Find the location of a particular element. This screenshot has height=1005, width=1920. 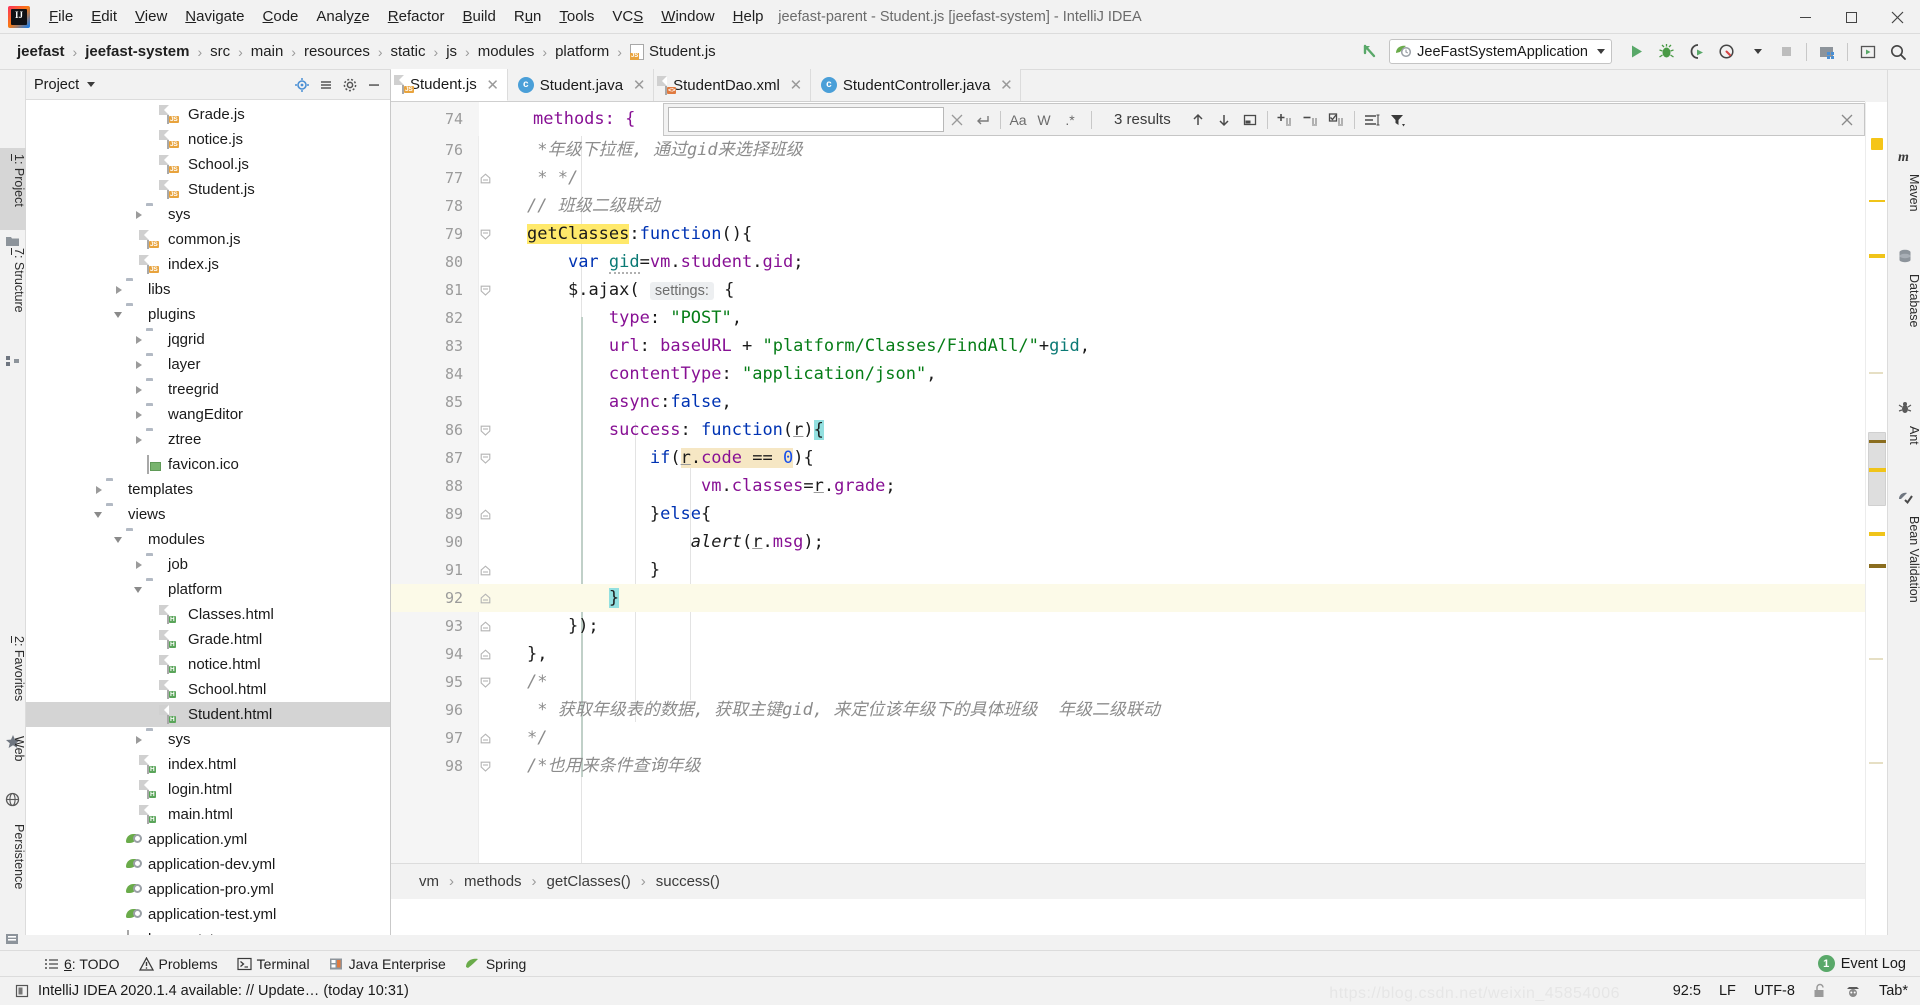

debug-icon is located at coordinates (1666, 52).